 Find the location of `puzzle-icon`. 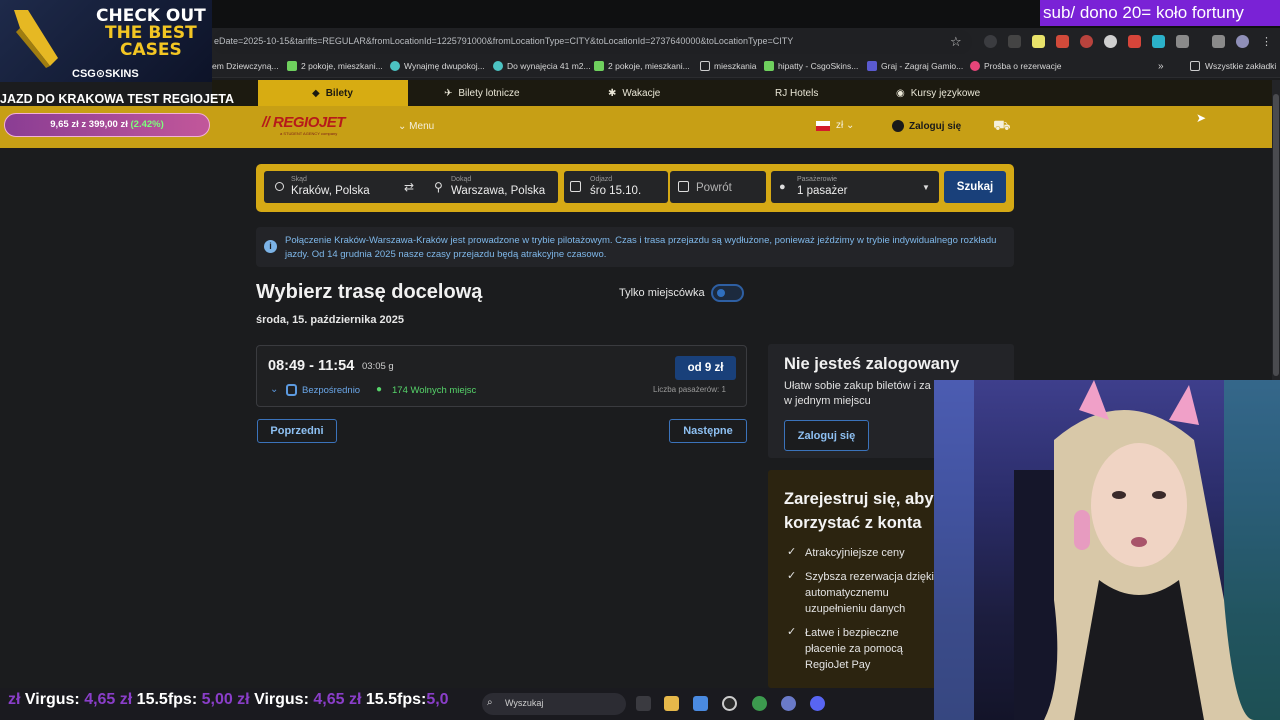

puzzle-icon is located at coordinates (1182, 41).